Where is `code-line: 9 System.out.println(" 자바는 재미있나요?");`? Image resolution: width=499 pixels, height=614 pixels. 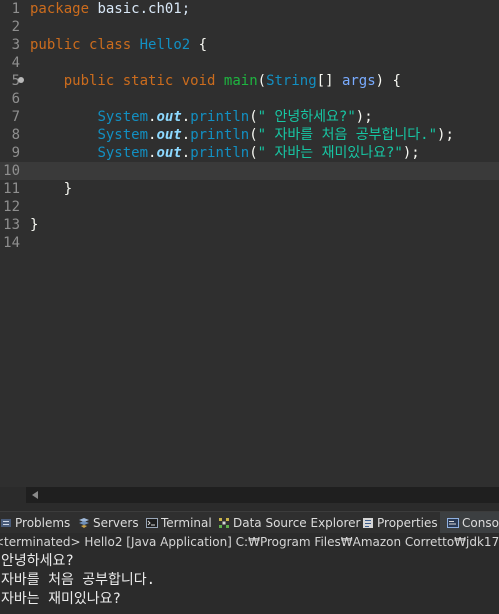 code-line: 9 System.out.println(" 자바는 재미있나요?"); is located at coordinates (249, 153).